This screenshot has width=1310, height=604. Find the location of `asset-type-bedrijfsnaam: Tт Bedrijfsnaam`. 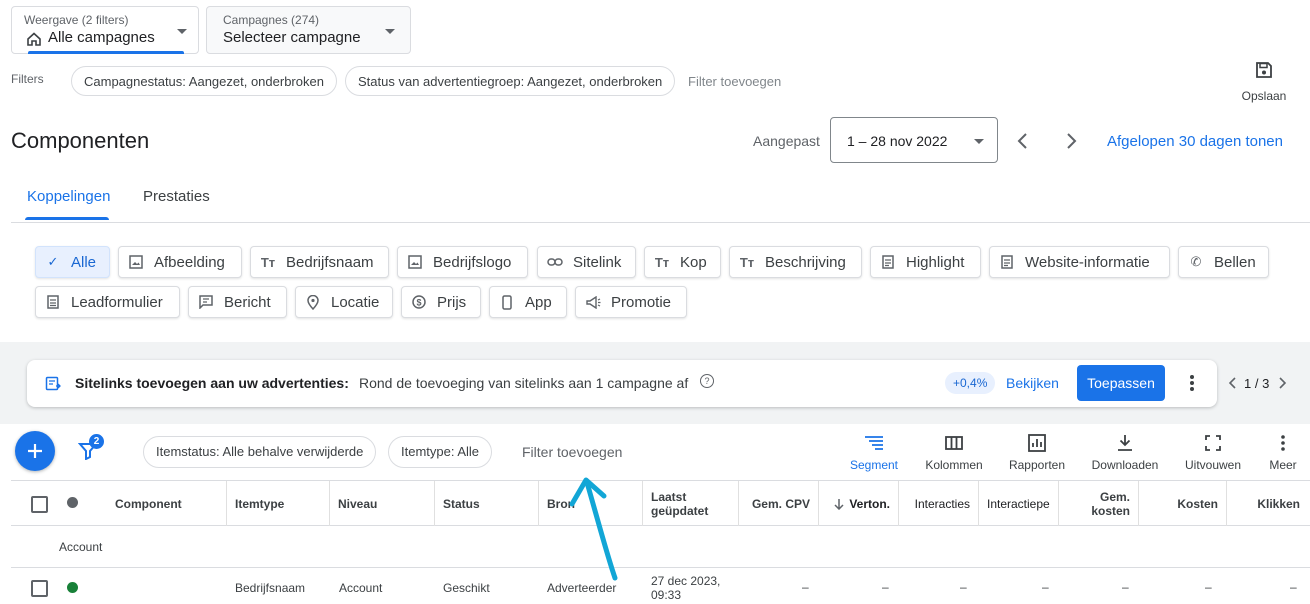

asset-type-bedrijfsnaam: Tт Bedrijfsnaam is located at coordinates (319, 262).